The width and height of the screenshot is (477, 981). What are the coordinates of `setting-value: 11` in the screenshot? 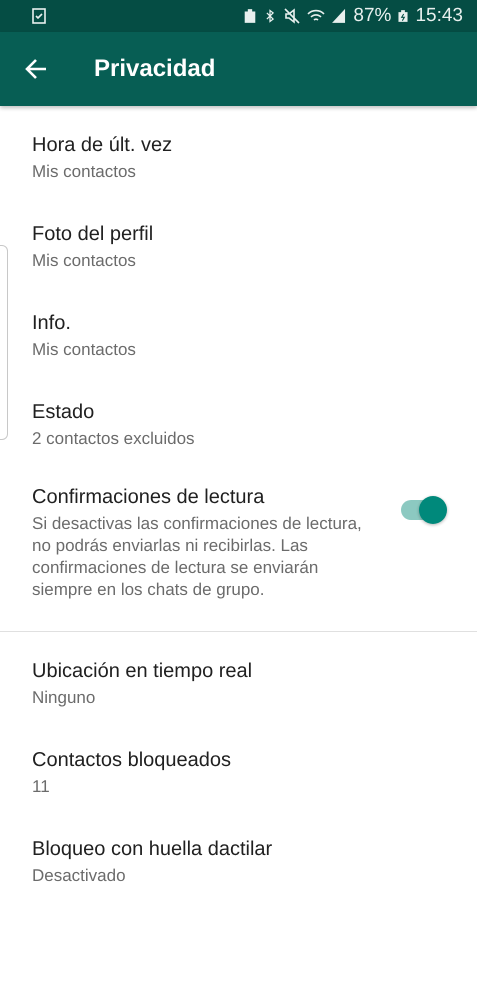 It's located at (41, 787).